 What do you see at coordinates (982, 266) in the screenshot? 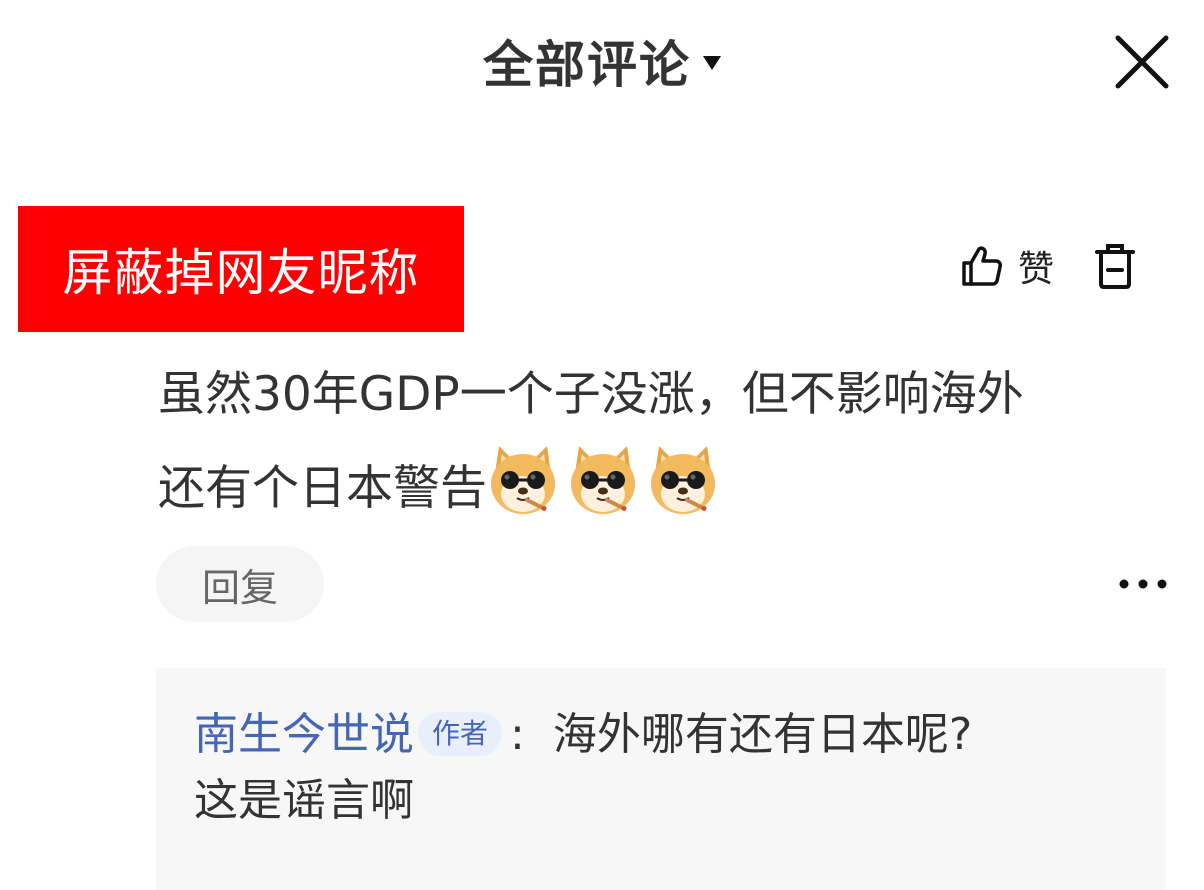
I see `thumbs-up-icon` at bounding box center [982, 266].